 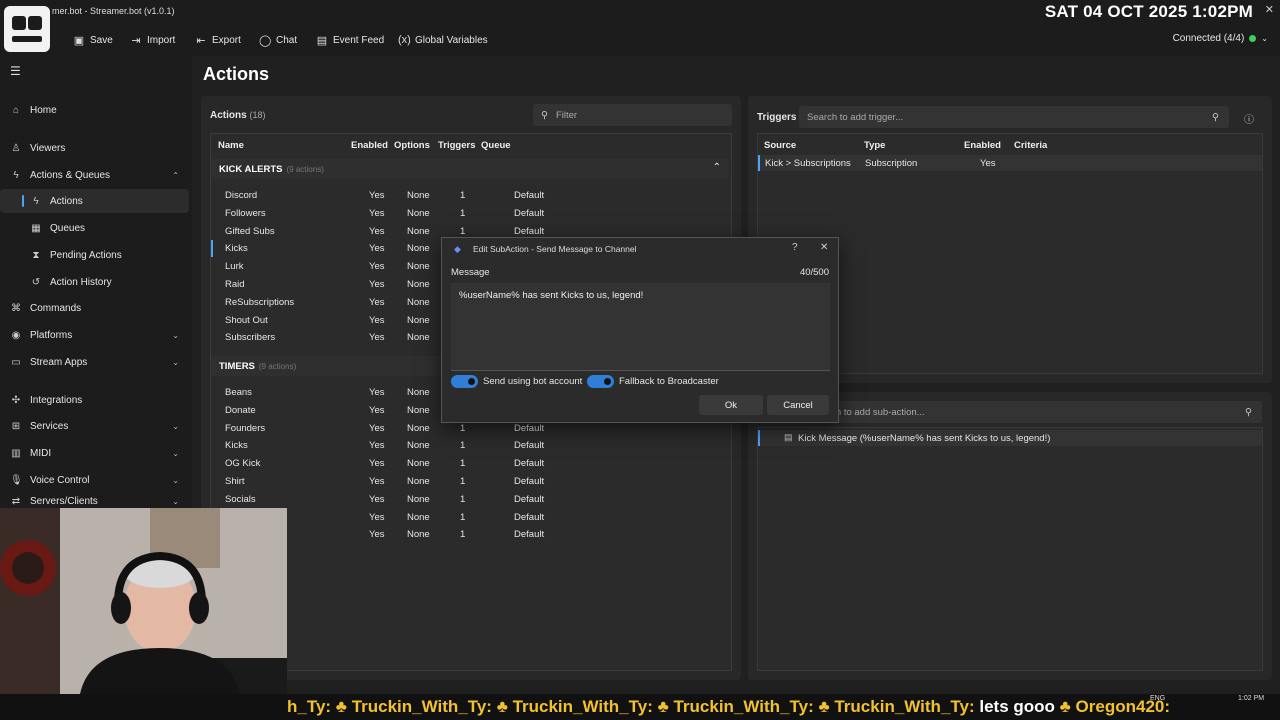 What do you see at coordinates (780, 145) in the screenshot?
I see `col-header-source: Source` at bounding box center [780, 145].